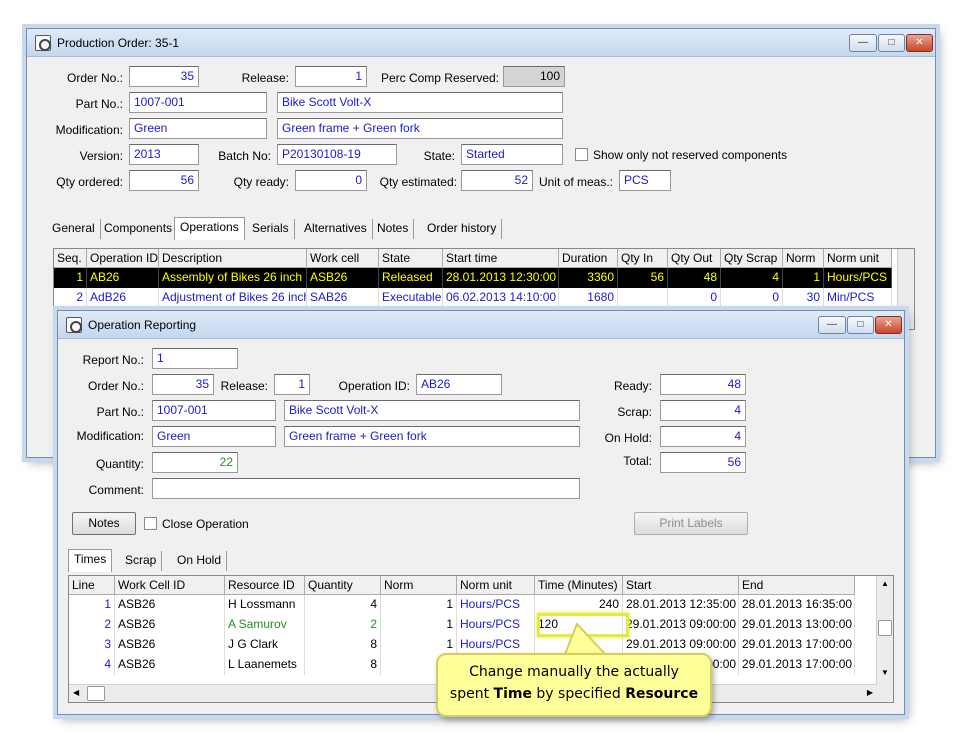 Image resolution: width=962 pixels, height=739 pixels. Describe the element at coordinates (459, 384) in the screenshot. I see `operation-id-field: AB26` at that location.